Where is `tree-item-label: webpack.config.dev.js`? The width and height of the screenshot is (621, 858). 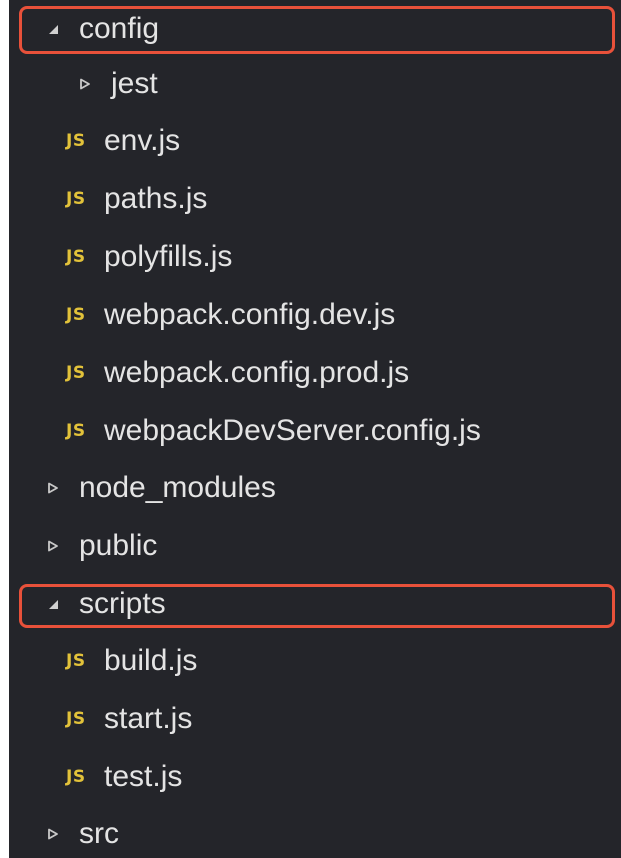 tree-item-label: webpack.config.dev.js is located at coordinates (250, 314).